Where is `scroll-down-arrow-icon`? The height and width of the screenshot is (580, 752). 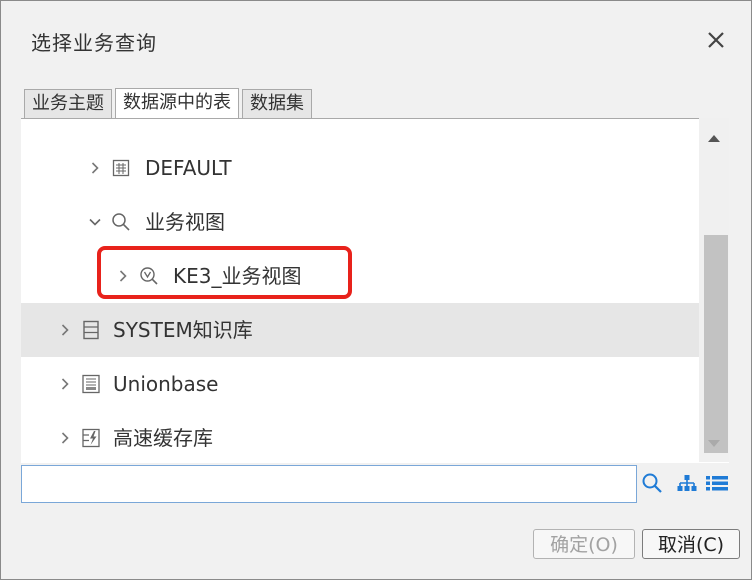 scroll-down-arrow-icon is located at coordinates (714, 443).